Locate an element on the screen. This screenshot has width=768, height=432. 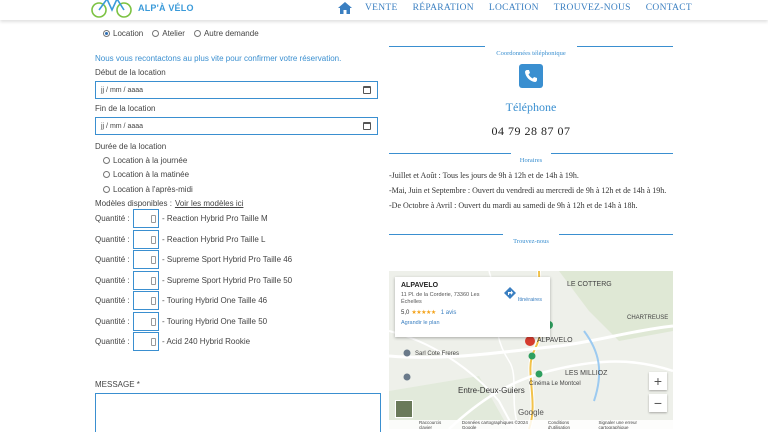
model-name: - Reaction Hybrid Pro Taille L is located at coordinates (214, 239).